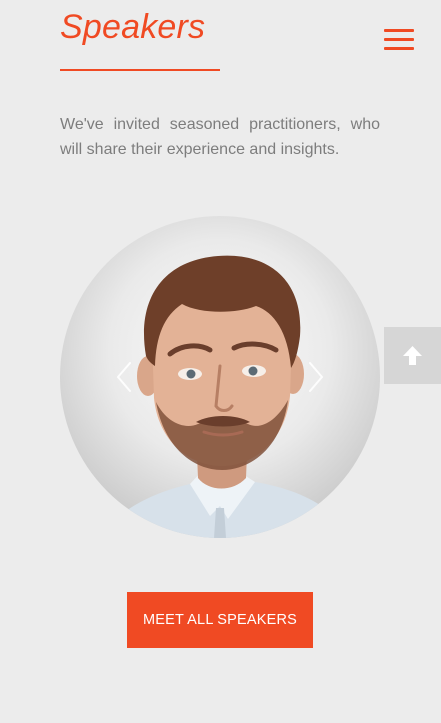 The width and height of the screenshot is (441, 723). I want to click on scroll-to-top-button, so click(412, 355).